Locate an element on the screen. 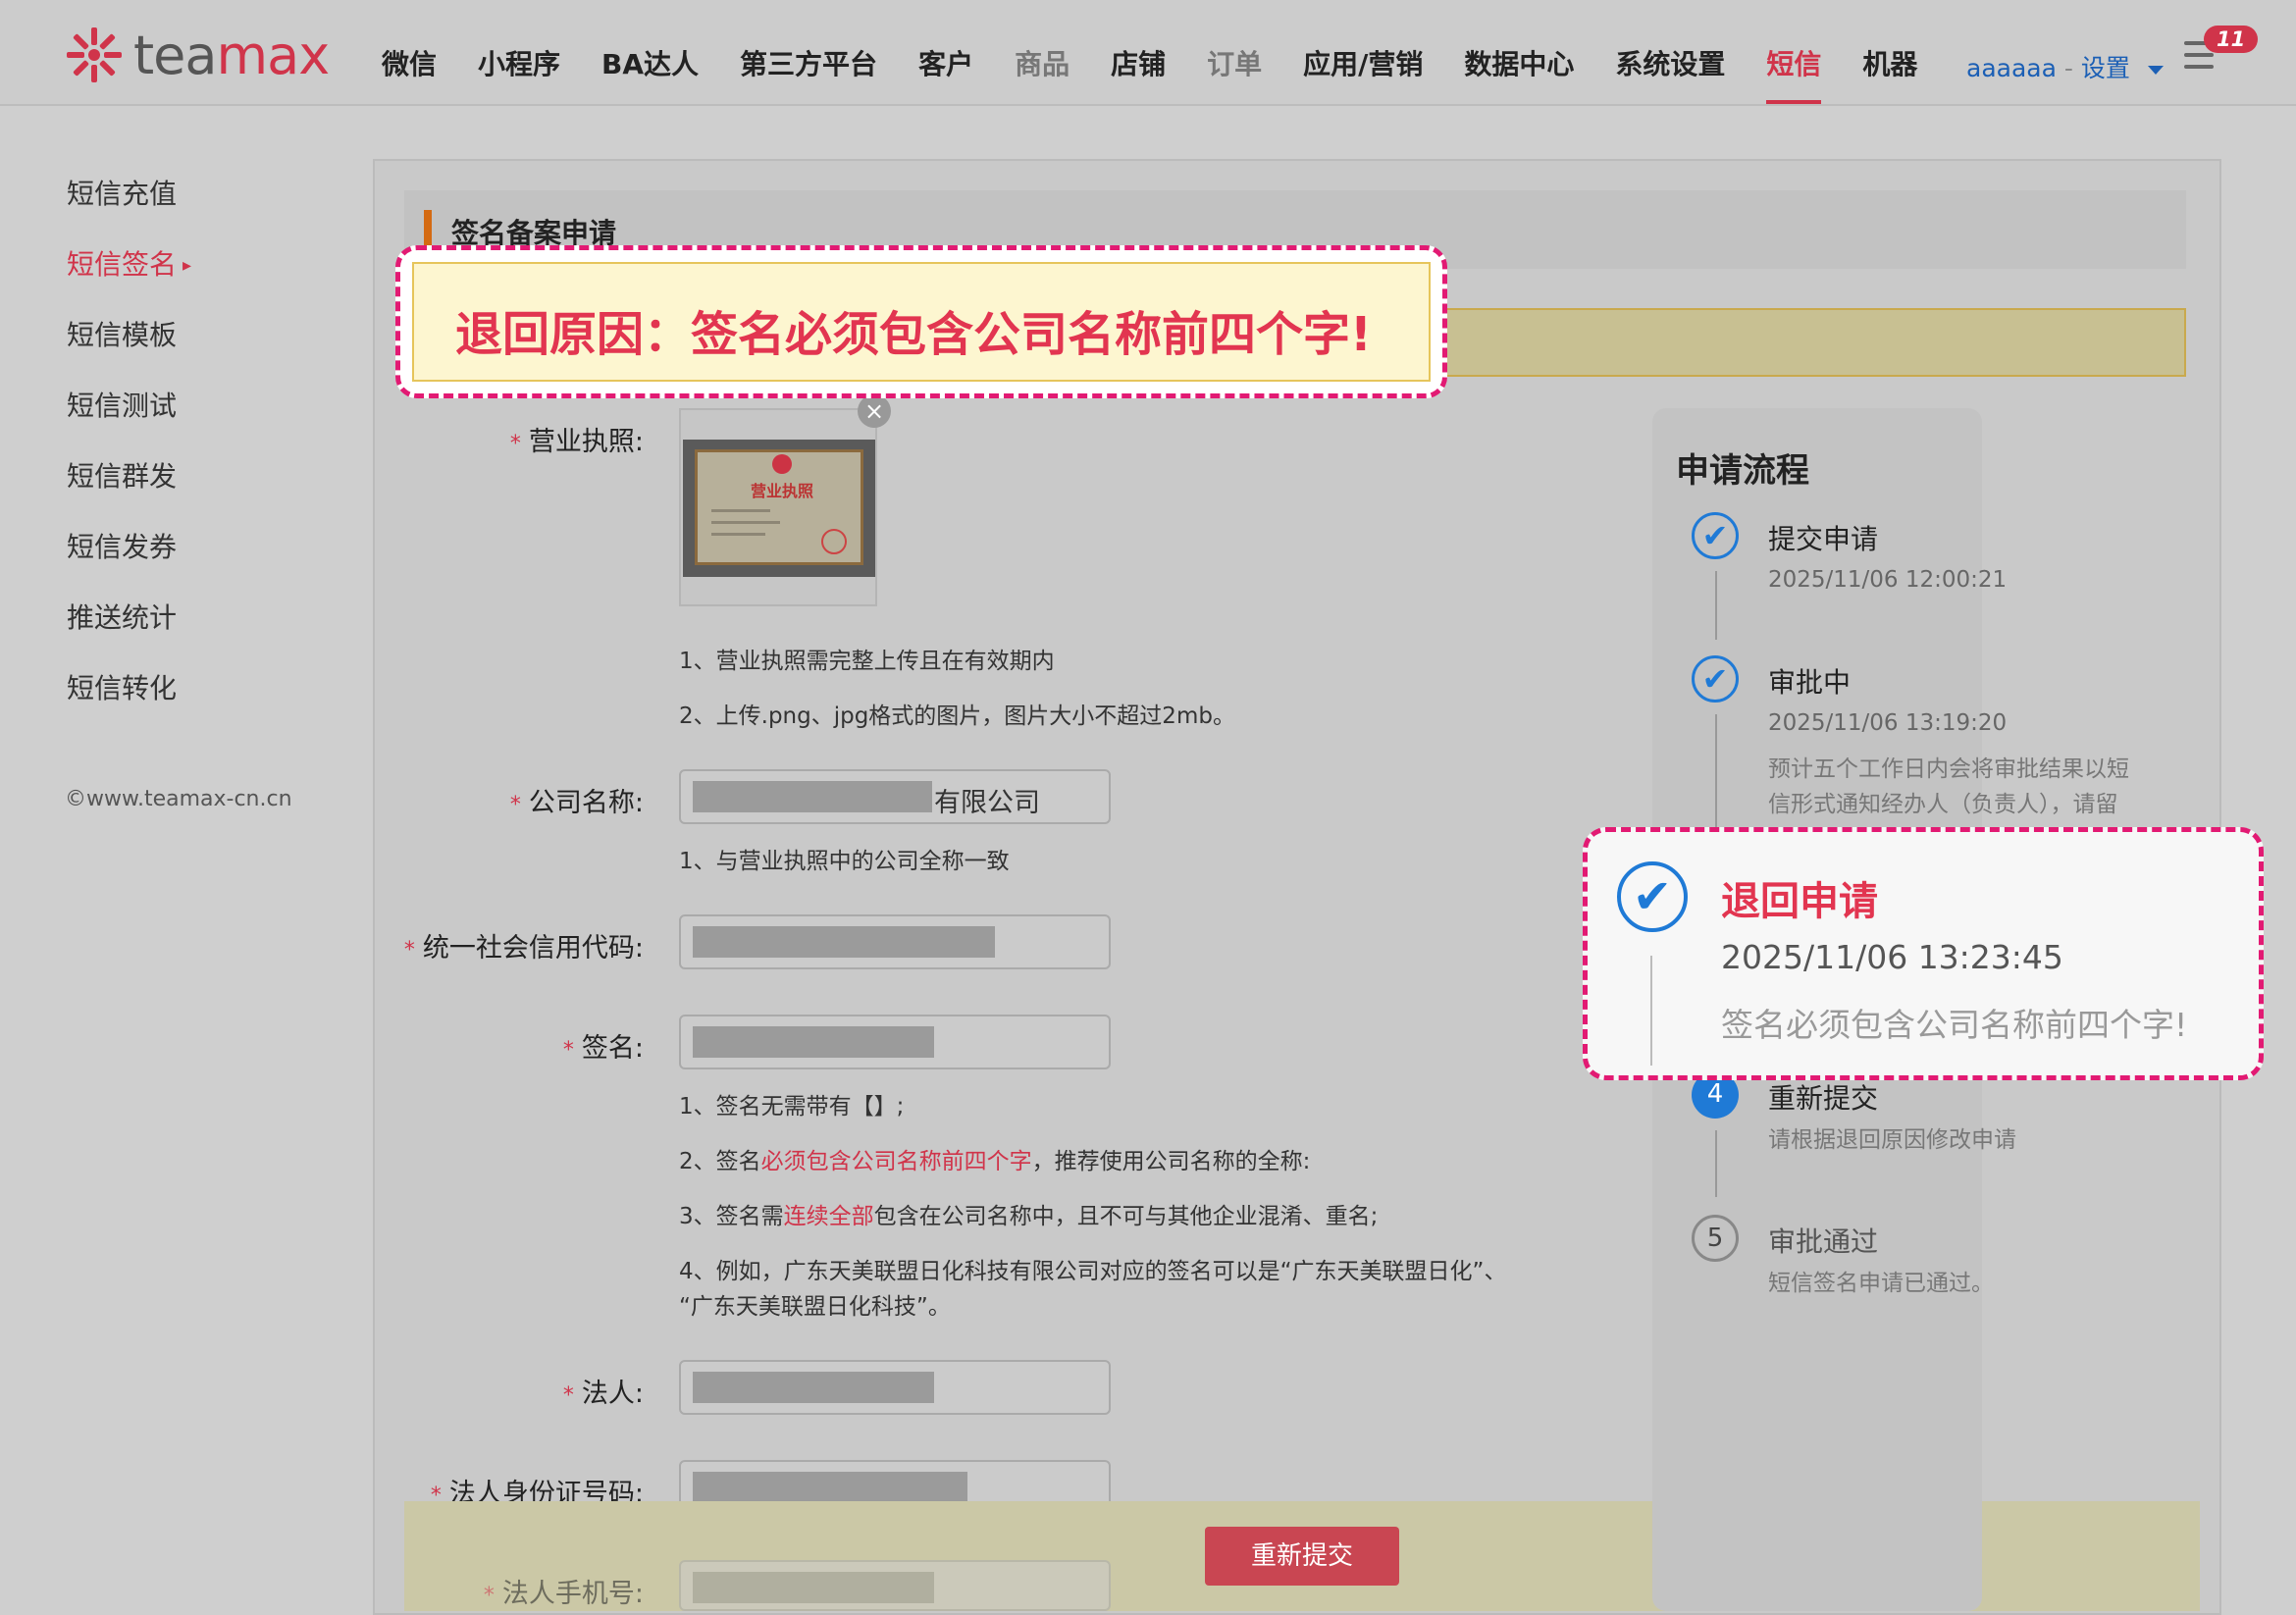 The height and width of the screenshot is (1615, 2296). hint-text: 2、签名 is located at coordinates (720, 1161).